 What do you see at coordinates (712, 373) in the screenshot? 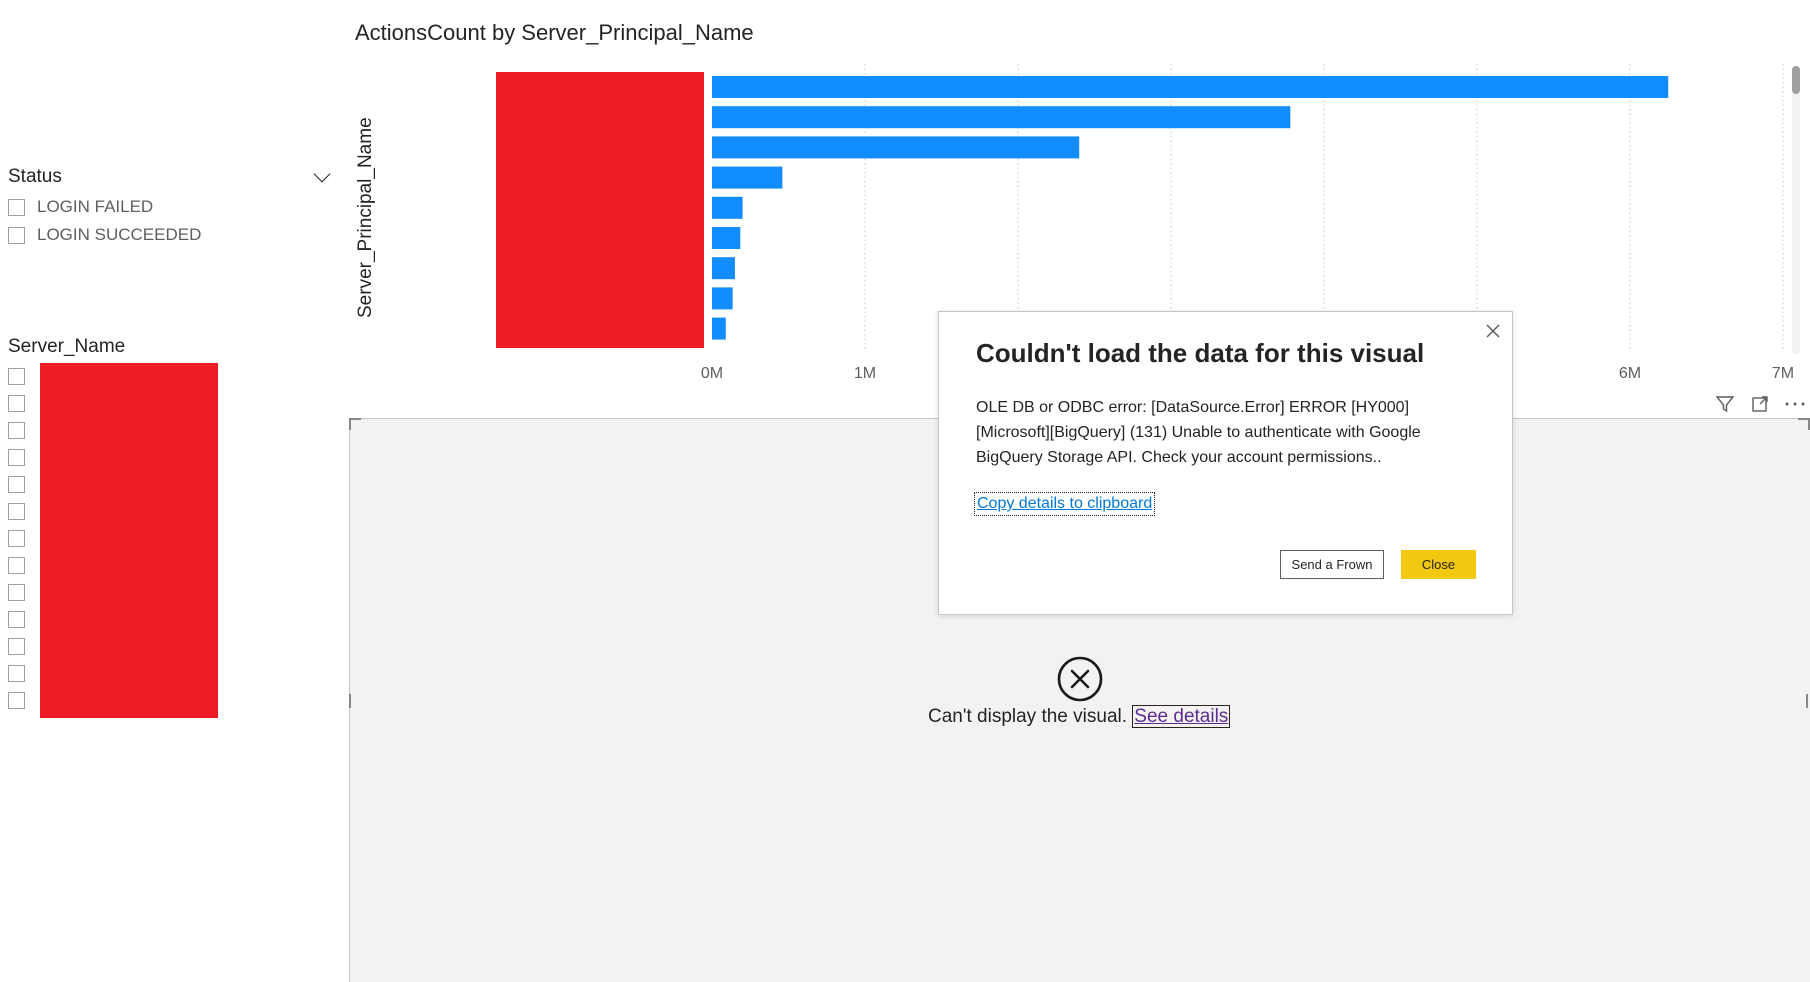
I see `x-tick-label: 0M` at bounding box center [712, 373].